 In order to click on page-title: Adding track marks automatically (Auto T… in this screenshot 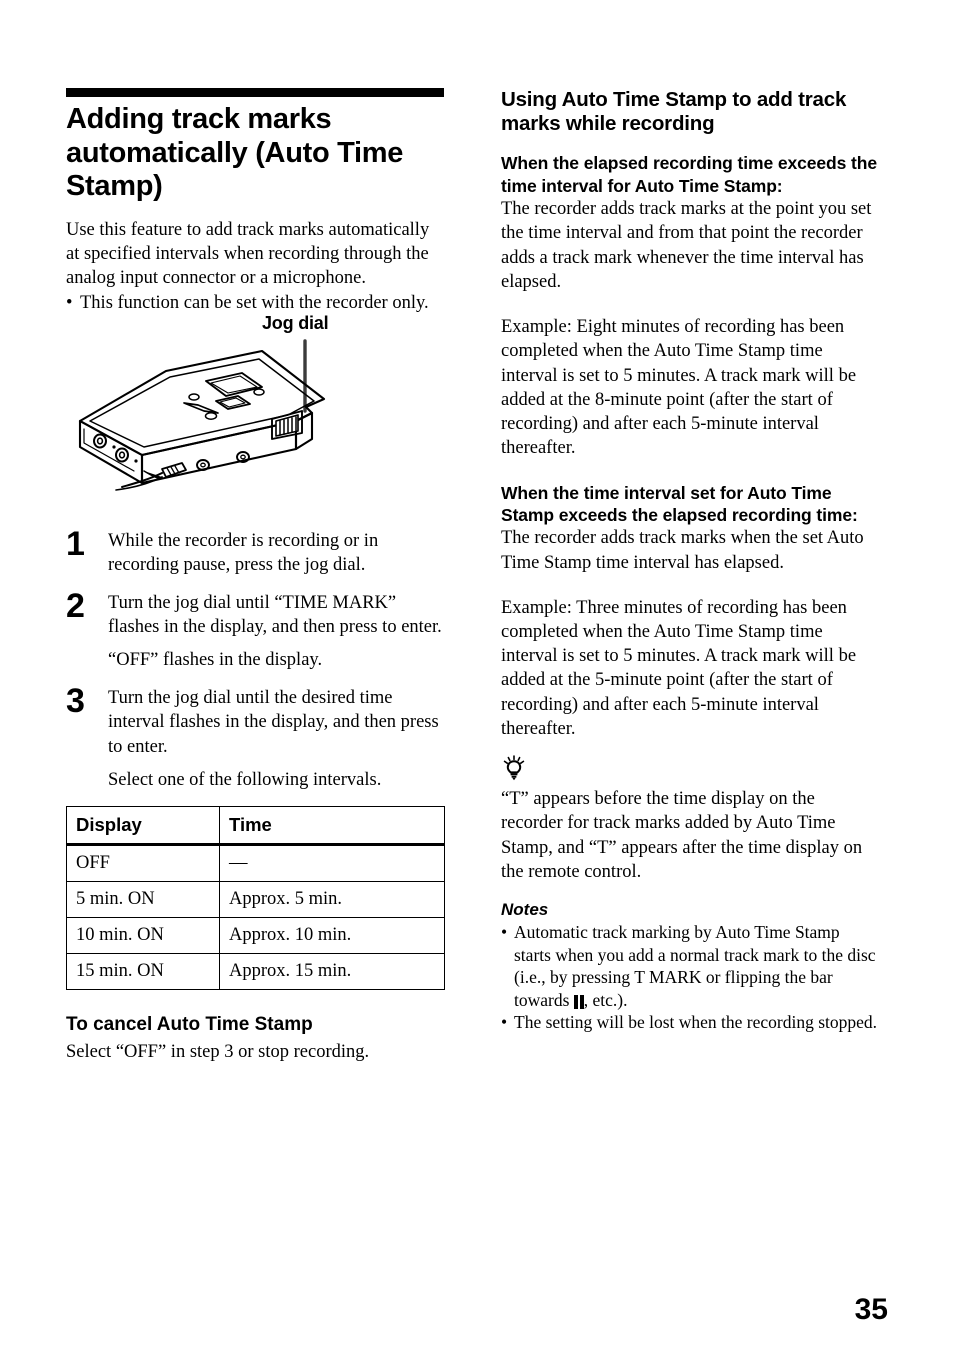, I will do `click(235, 153)`.